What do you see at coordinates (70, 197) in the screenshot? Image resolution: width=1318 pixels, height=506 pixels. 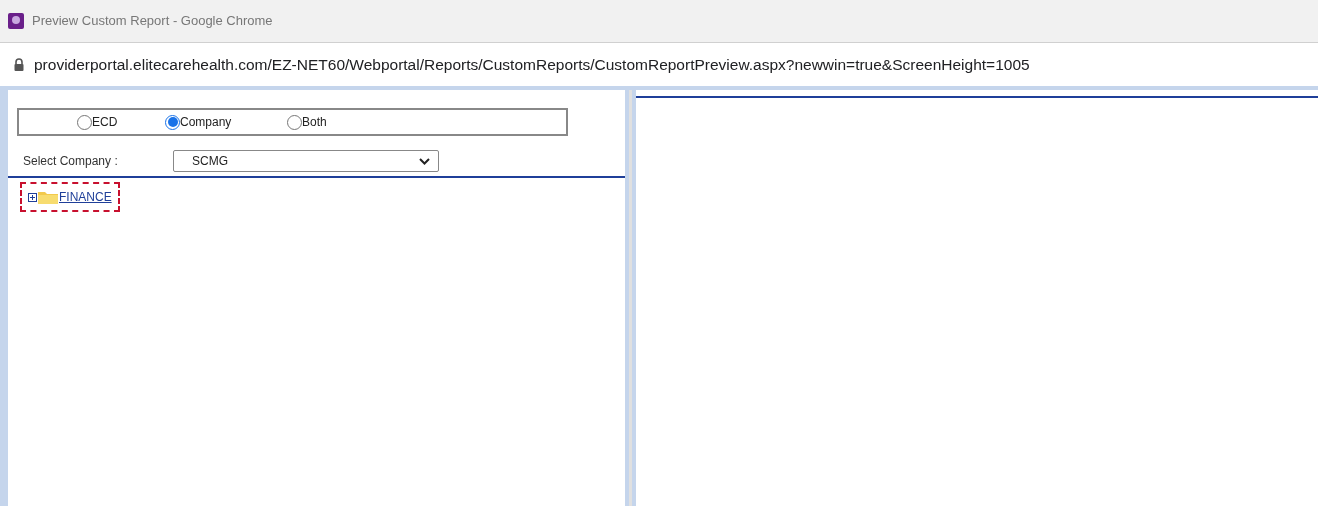 I see `tree-node: FINANCE` at bounding box center [70, 197].